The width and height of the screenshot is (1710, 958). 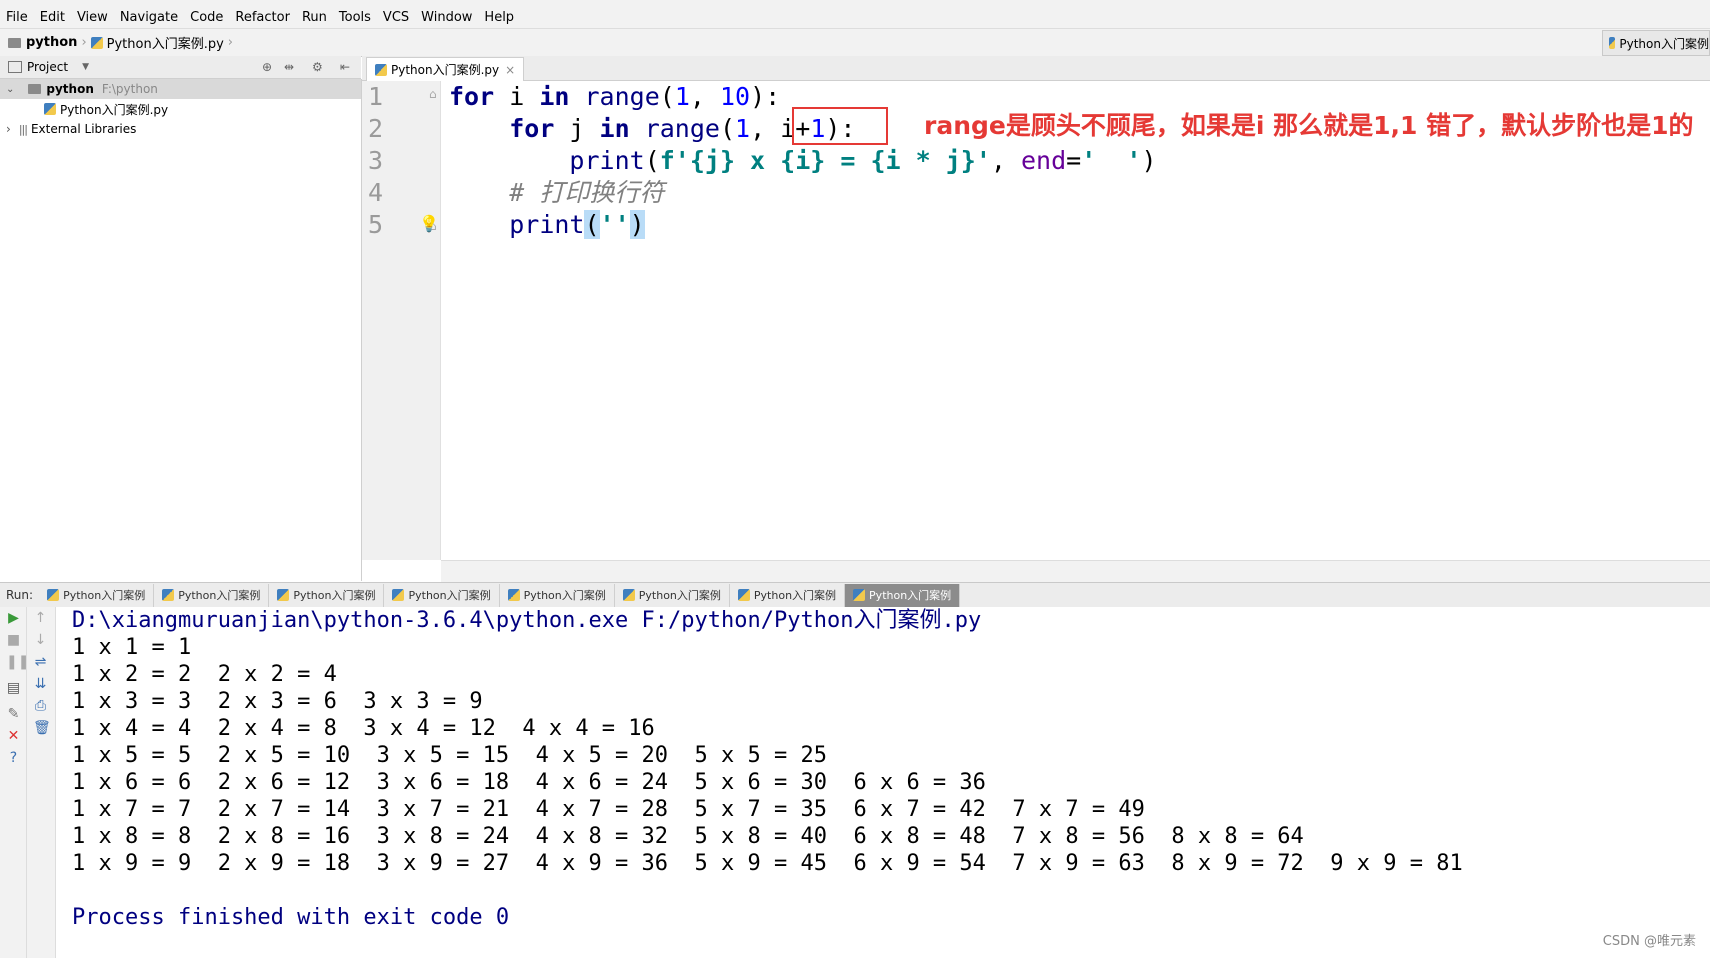 I want to click on menu-navigate: Navigate, so click(x=149, y=17).